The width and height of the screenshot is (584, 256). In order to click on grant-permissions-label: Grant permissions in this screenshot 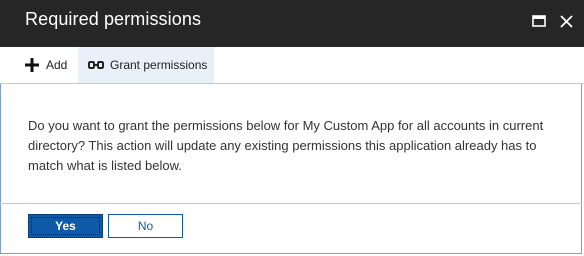, I will do `click(159, 65)`.